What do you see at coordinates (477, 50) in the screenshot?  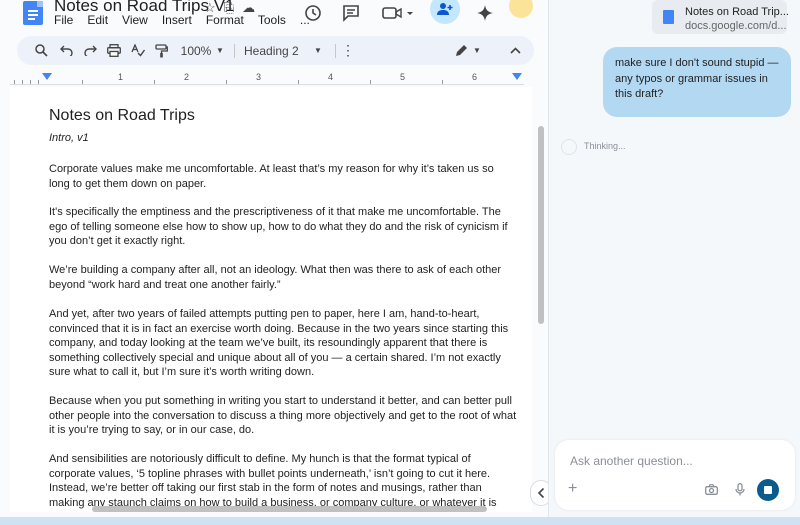 I see `editing-mode-chevron-icon: ▼` at bounding box center [477, 50].